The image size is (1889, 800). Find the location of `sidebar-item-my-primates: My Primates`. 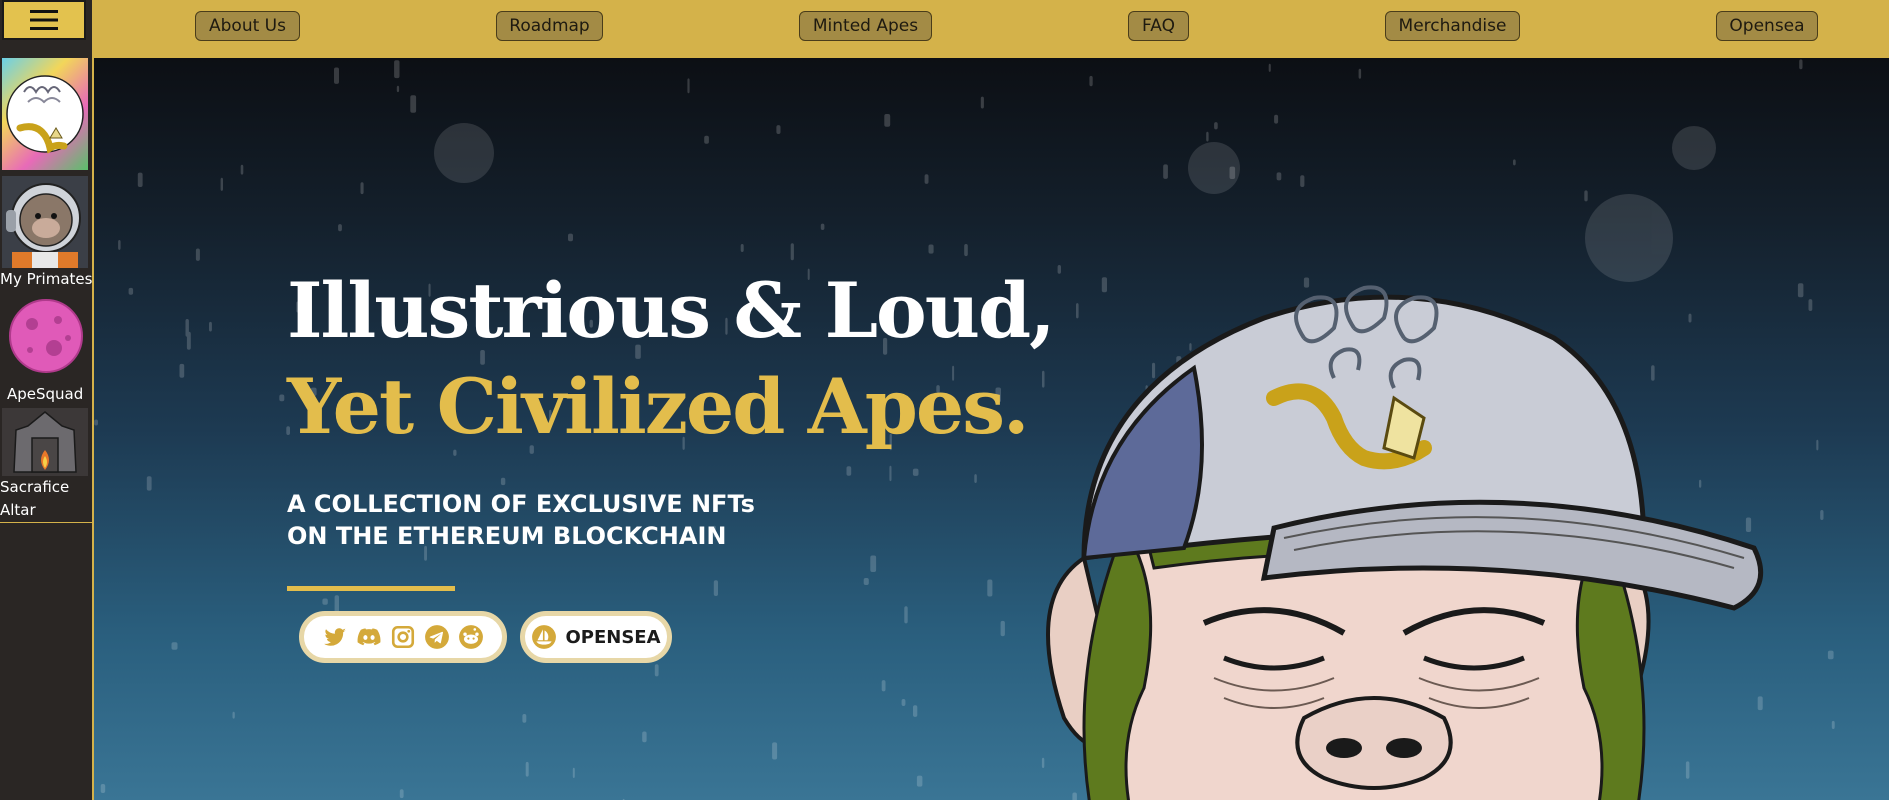

sidebar-item-my-primates: My Primates is located at coordinates (46, 232).